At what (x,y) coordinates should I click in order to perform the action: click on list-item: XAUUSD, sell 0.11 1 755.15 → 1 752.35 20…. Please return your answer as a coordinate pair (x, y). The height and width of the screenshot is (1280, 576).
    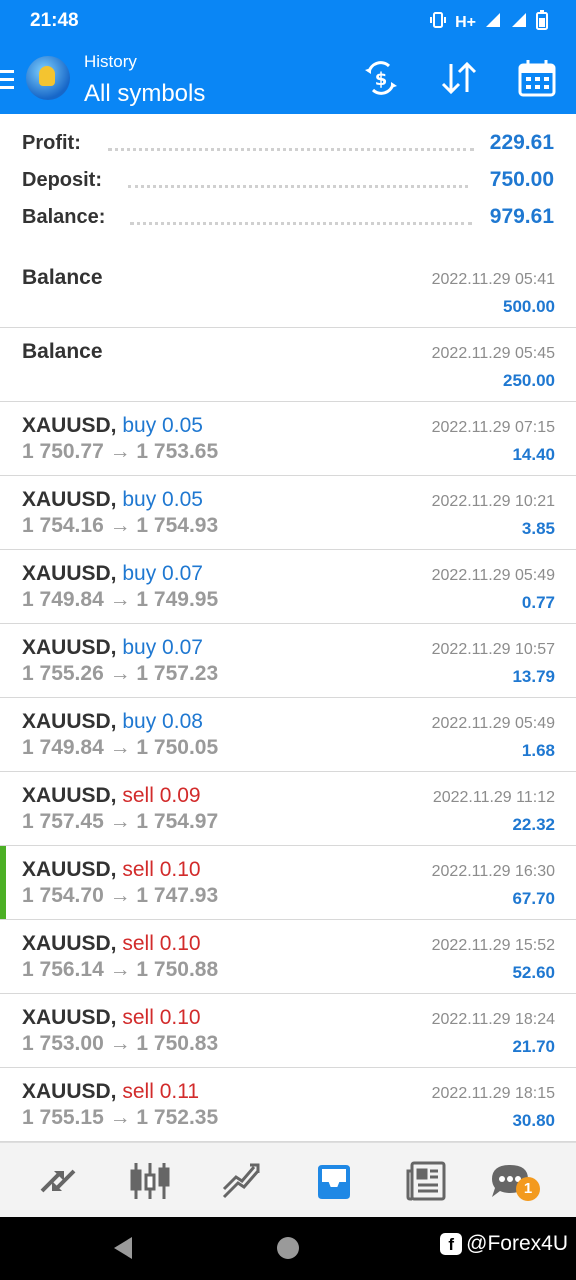
    Looking at the image, I should click on (288, 1105).